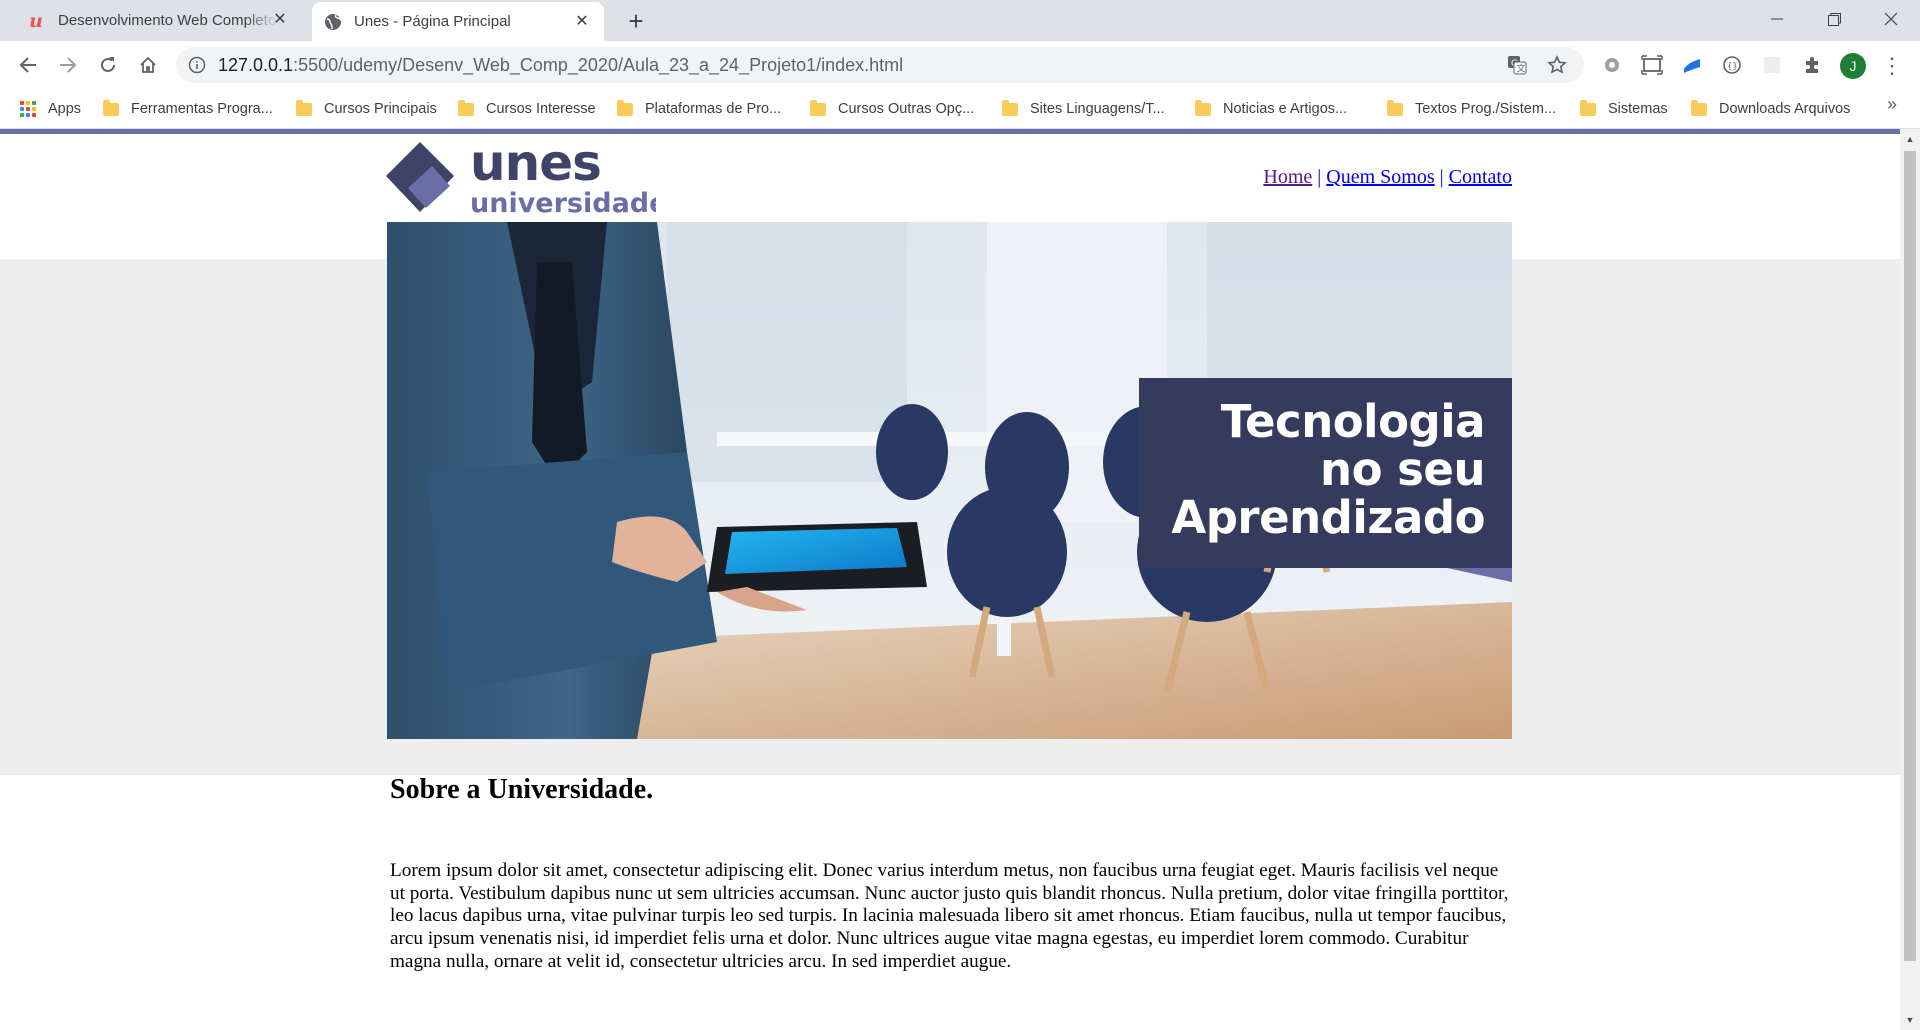  I want to click on bookmark-folder: Cursos Principais, so click(366, 109).